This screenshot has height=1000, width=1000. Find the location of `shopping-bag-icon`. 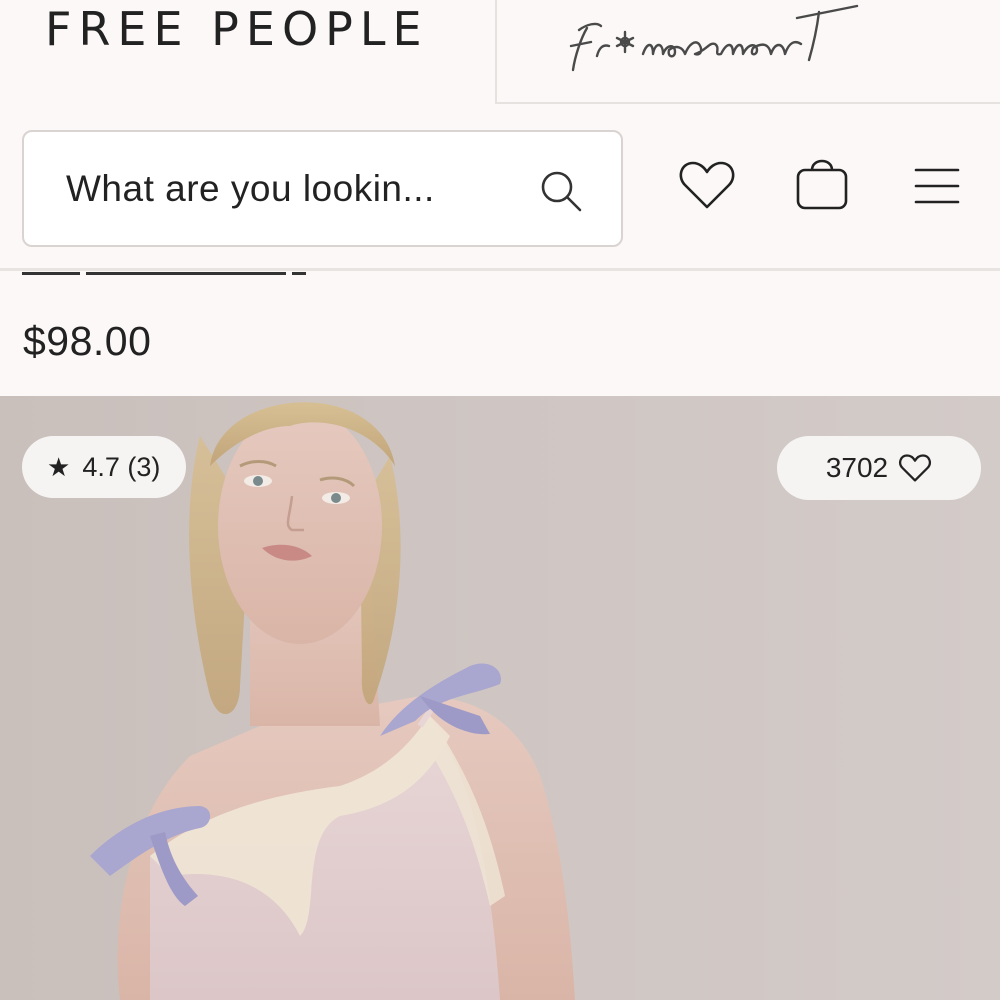

shopping-bag-icon is located at coordinates (822, 182).